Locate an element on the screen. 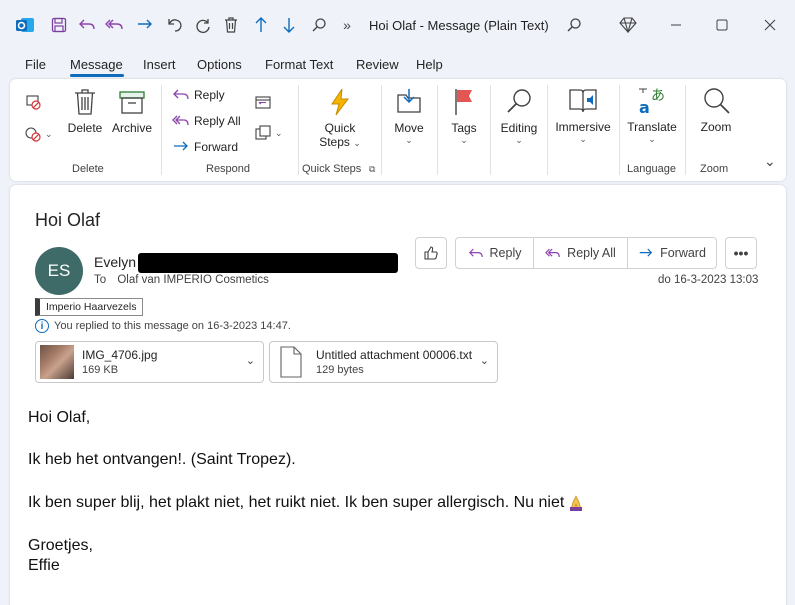 This screenshot has width=795, height=605. redo-icon is located at coordinates (203, 25).